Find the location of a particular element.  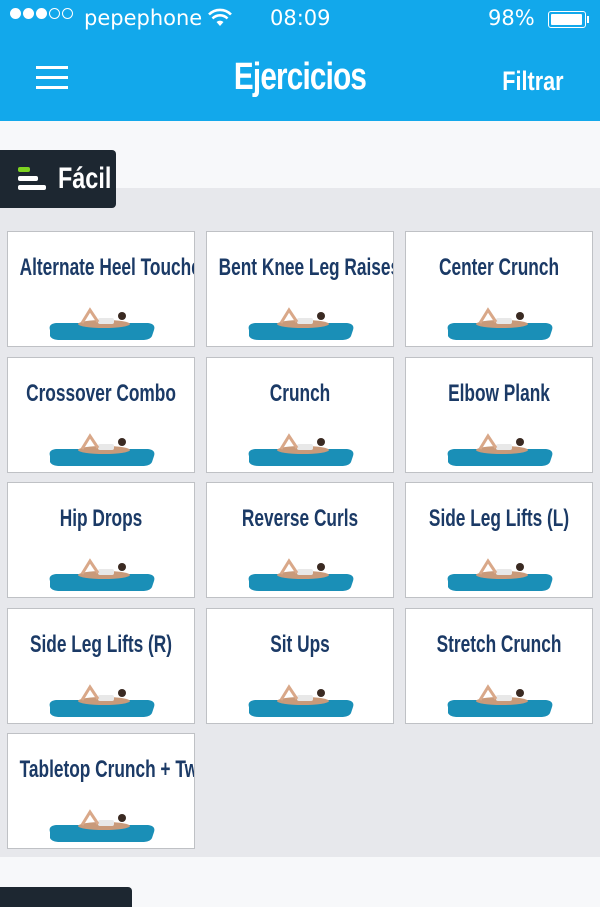

exercise-title: Alternate Heel Touchers is located at coordinates (106, 267).